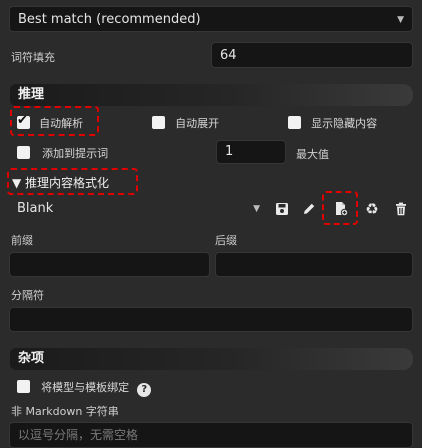 This screenshot has height=448, width=422. I want to click on non-markdown-input, so click(211, 435).